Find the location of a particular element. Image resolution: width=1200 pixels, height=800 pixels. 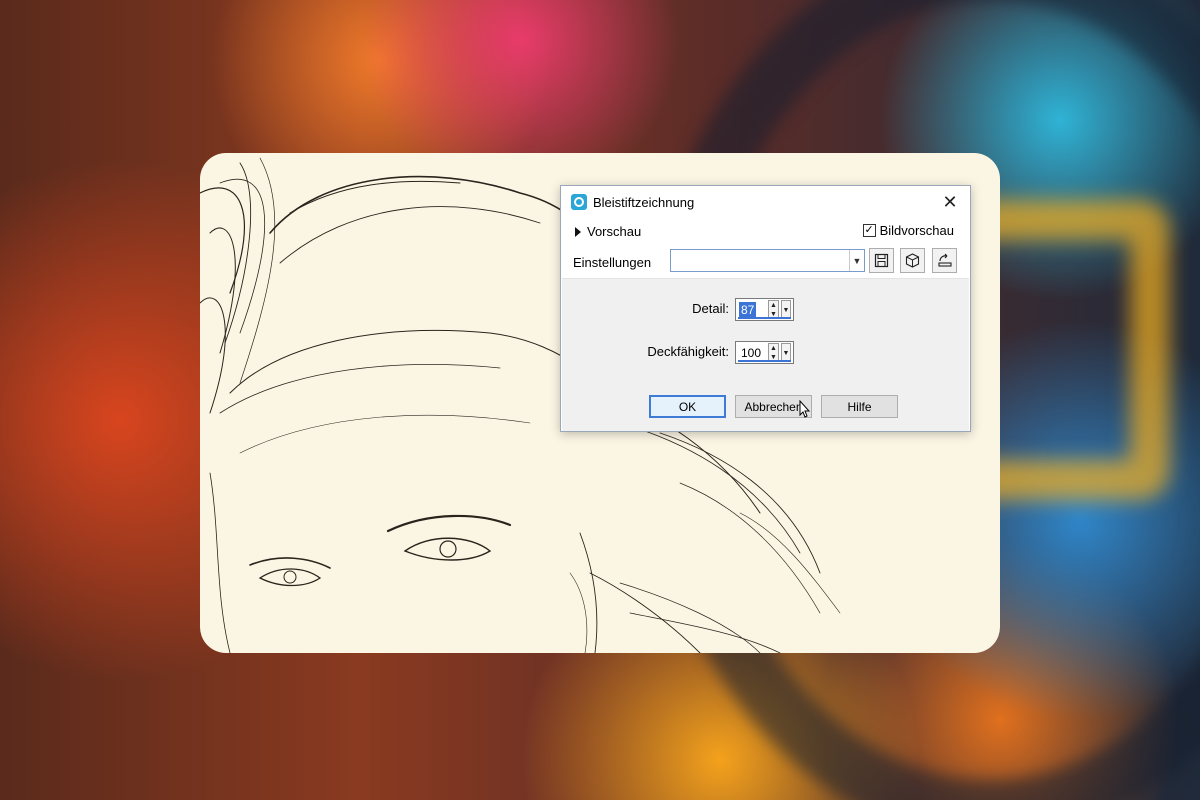

close-icon: ✕ is located at coordinates (950, 201).